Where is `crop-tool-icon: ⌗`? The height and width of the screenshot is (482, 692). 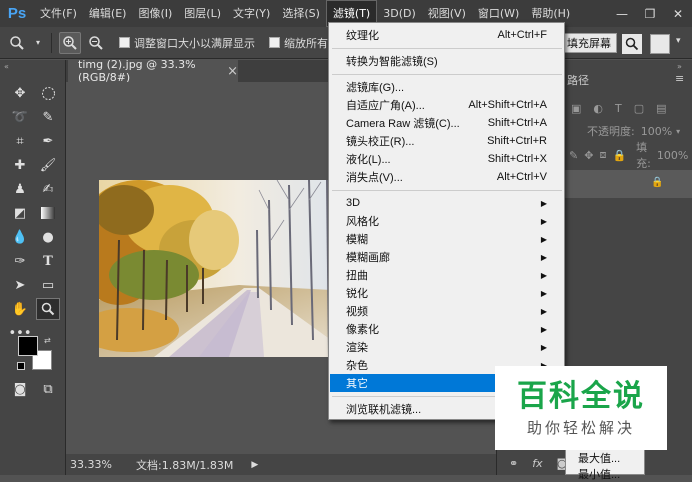
crop-tool-icon: ⌗ is located at coordinates (20, 141).